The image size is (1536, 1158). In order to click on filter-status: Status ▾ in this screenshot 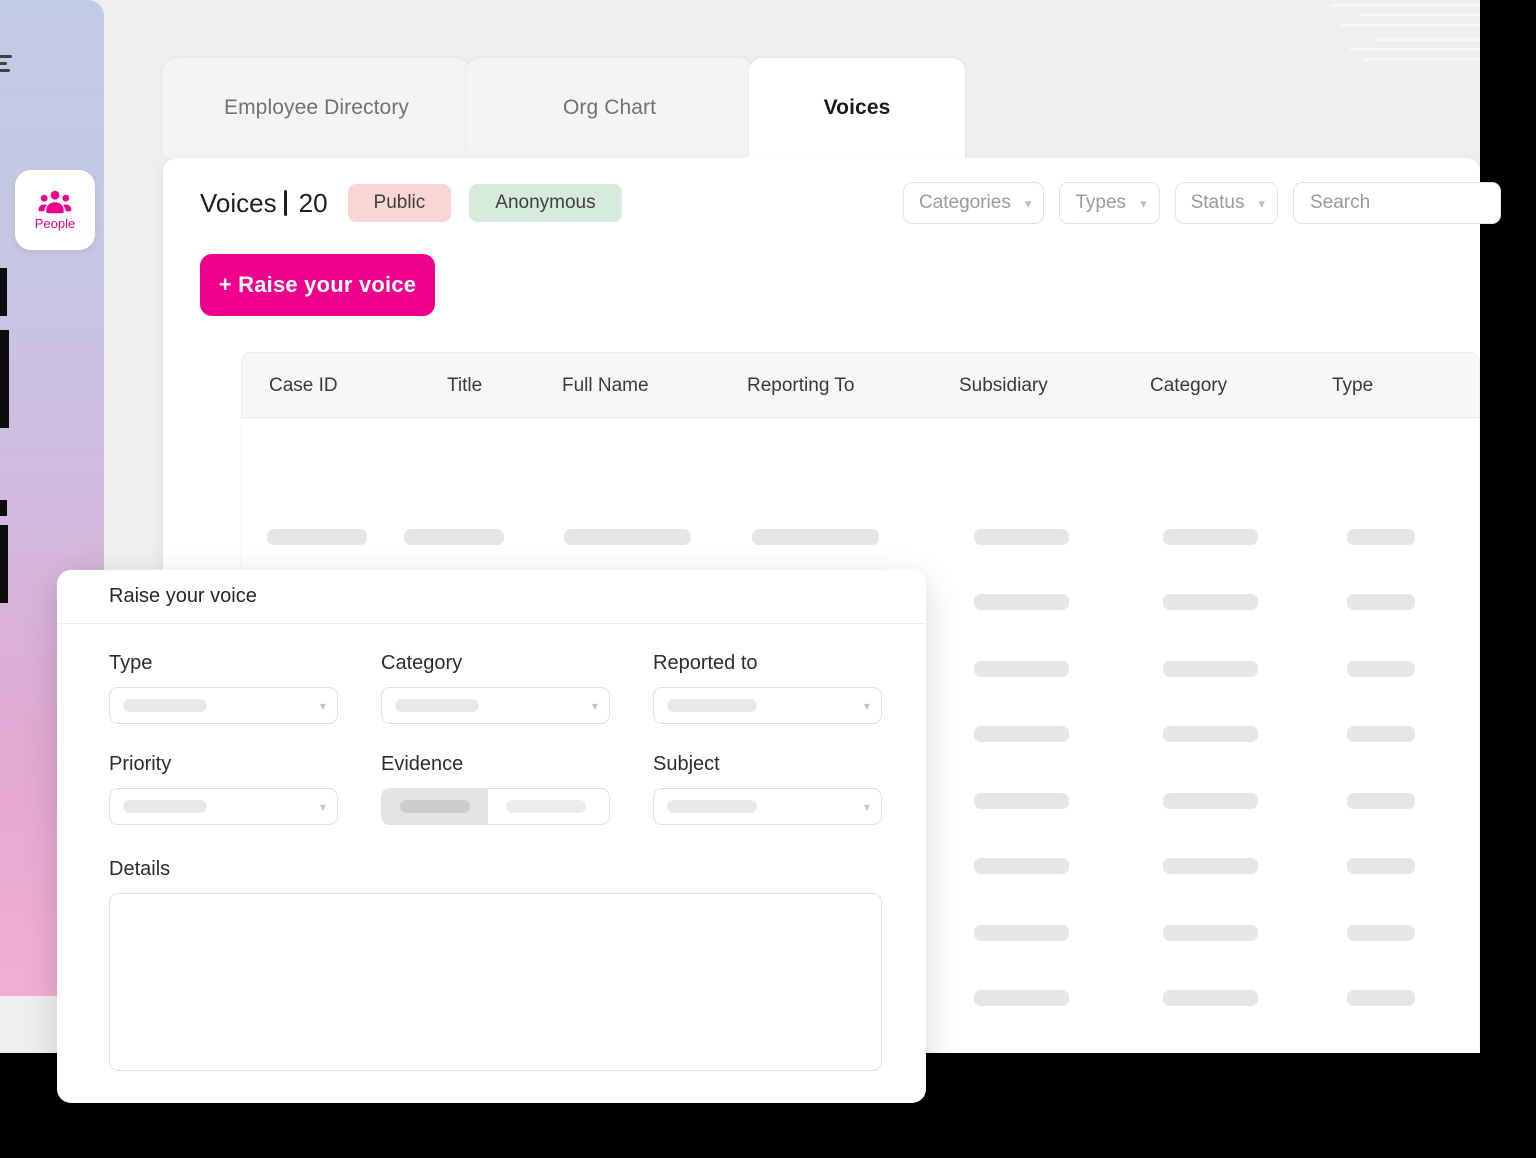, I will do `click(1226, 203)`.